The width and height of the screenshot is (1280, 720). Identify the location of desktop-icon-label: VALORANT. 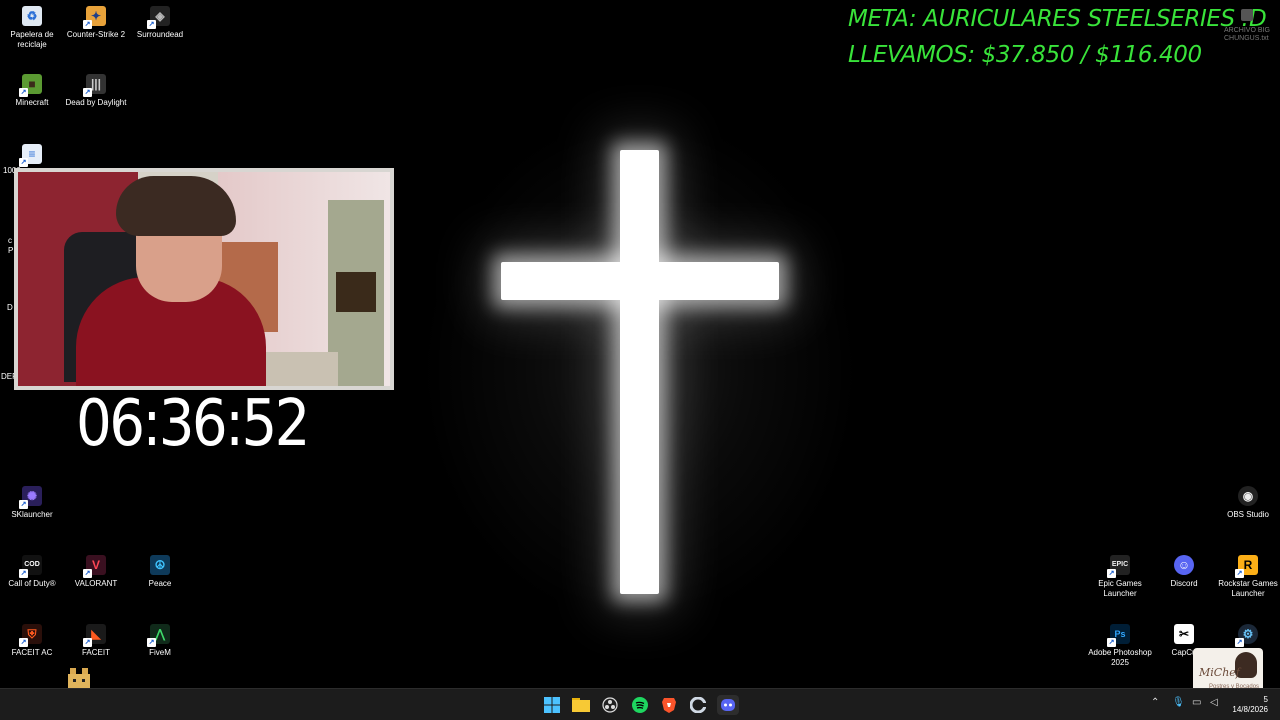
(96, 583).